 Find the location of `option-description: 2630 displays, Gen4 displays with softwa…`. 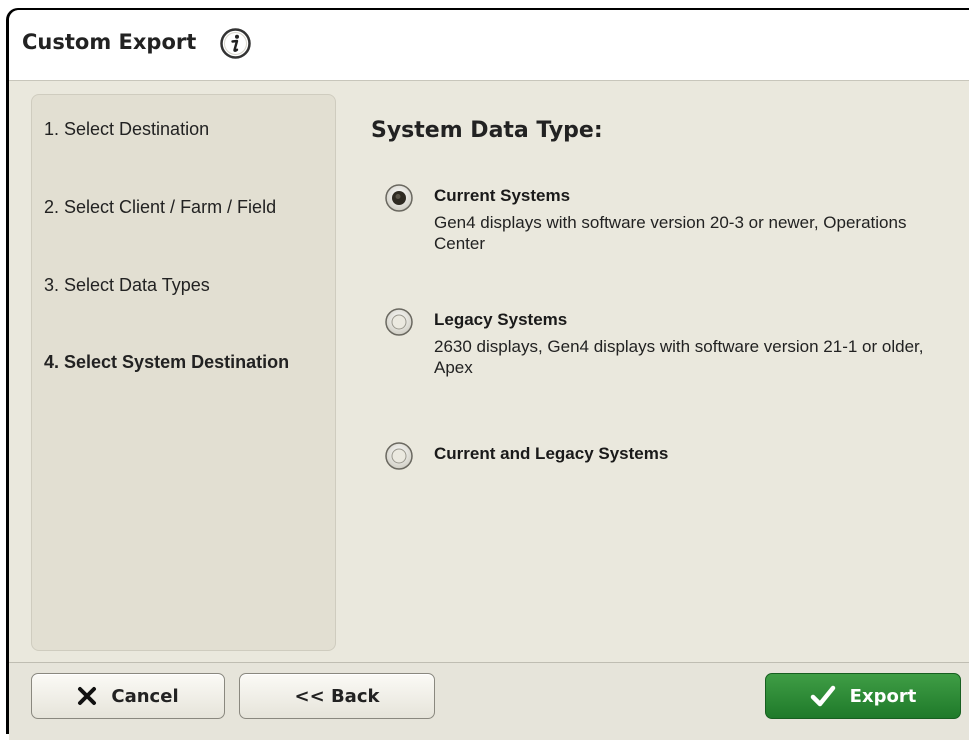

option-description: 2630 displays, Gen4 displays with softwa… is located at coordinates (679, 357).